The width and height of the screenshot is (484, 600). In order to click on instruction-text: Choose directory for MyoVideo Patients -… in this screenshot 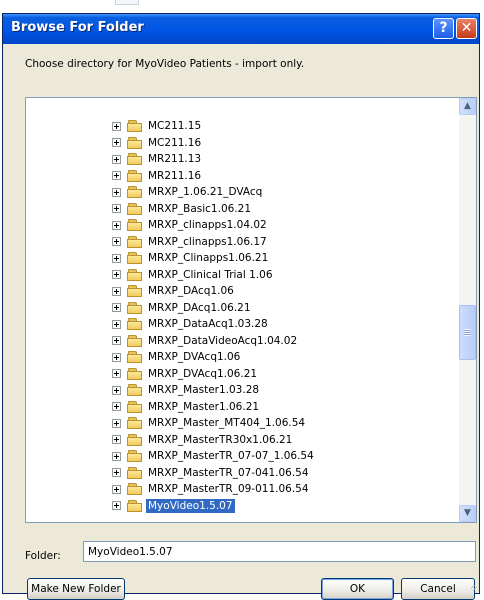, I will do `click(165, 64)`.